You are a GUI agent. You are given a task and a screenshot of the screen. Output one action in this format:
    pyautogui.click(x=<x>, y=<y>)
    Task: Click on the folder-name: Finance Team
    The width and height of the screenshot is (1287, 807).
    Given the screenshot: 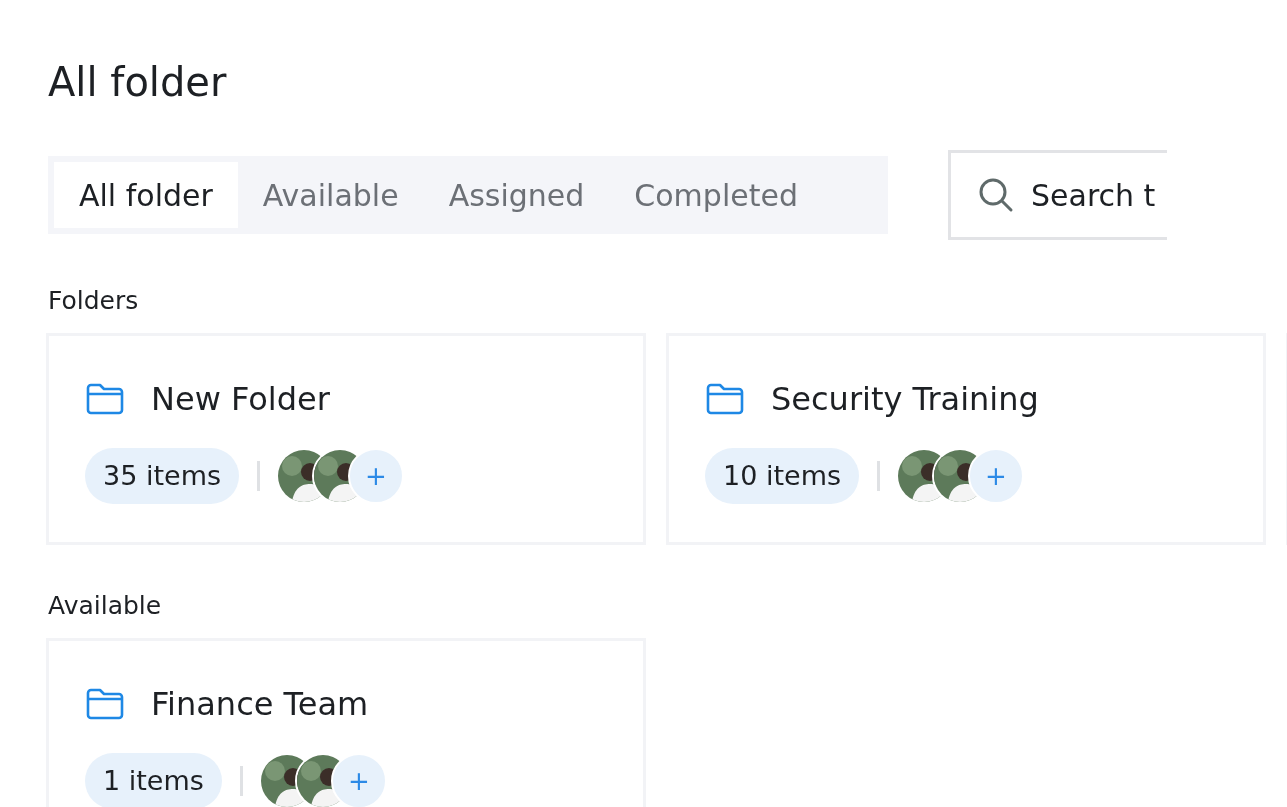 What is the action you would take?
    pyautogui.click(x=260, y=704)
    